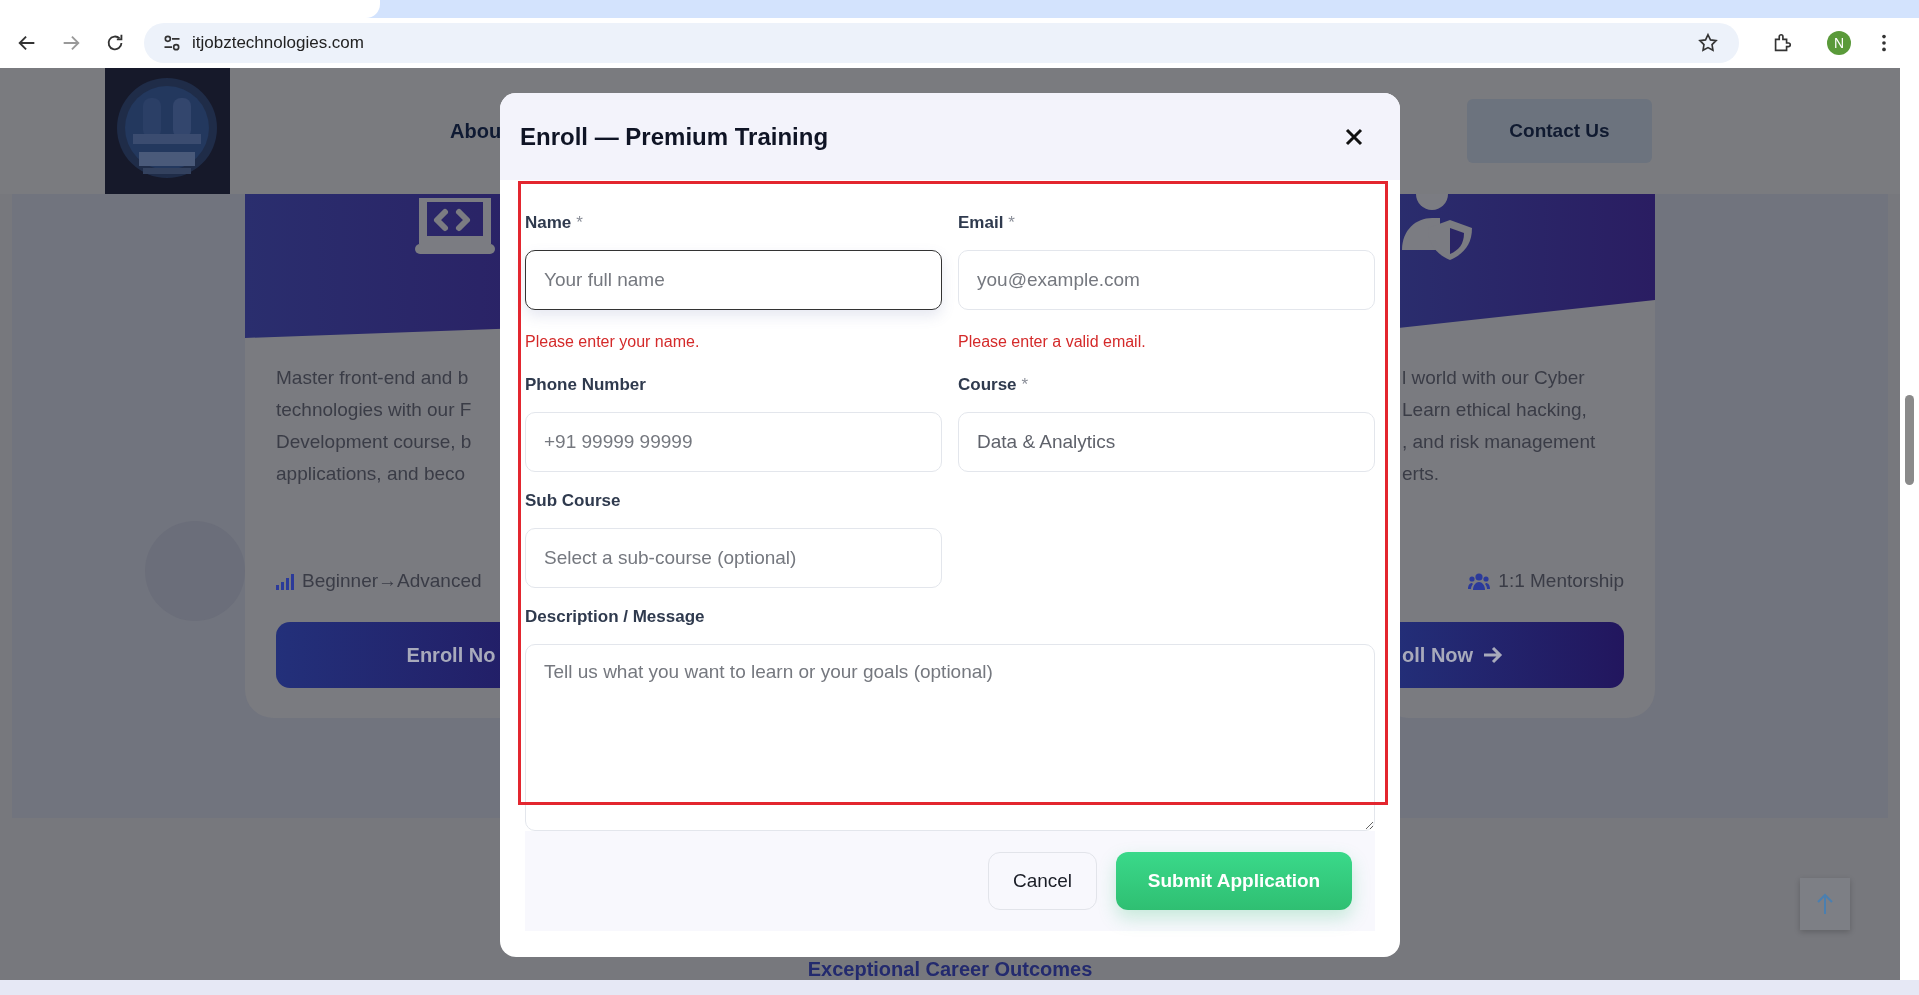  What do you see at coordinates (950, 737) in the screenshot?
I see `message-field: Tell us what you want to learn or your goals (optional)` at bounding box center [950, 737].